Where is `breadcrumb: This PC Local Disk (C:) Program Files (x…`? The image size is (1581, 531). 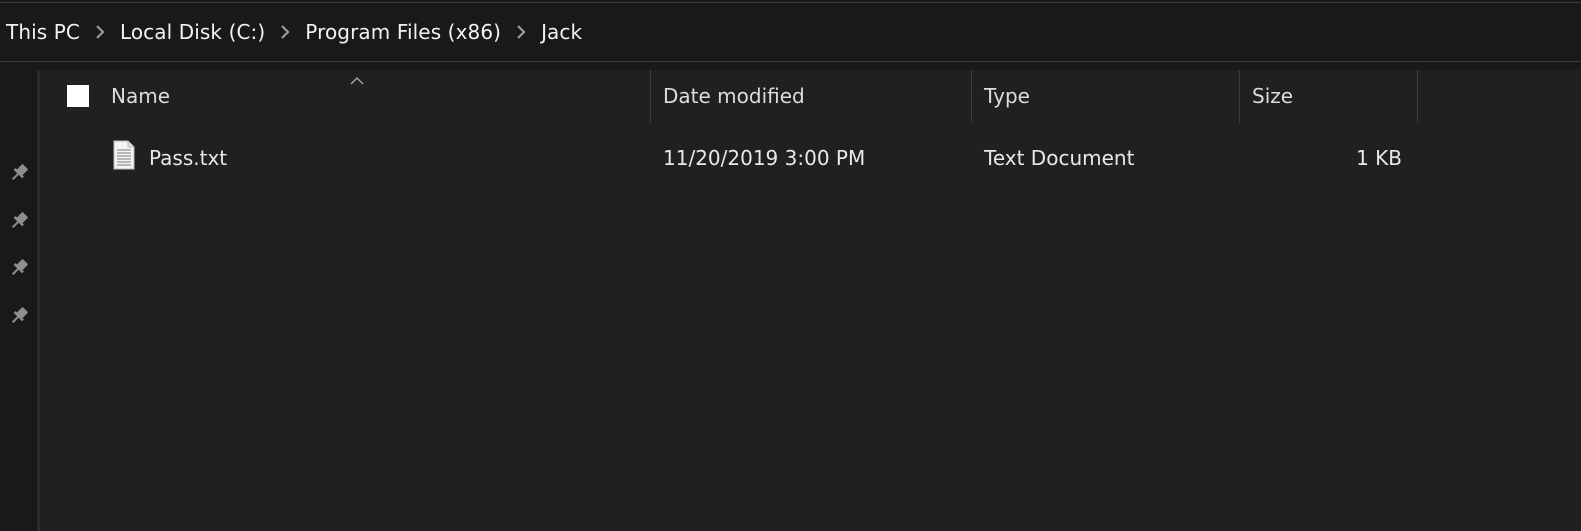
breadcrumb: This PC Local Disk (C:) Program Files (x… is located at coordinates (790, 32).